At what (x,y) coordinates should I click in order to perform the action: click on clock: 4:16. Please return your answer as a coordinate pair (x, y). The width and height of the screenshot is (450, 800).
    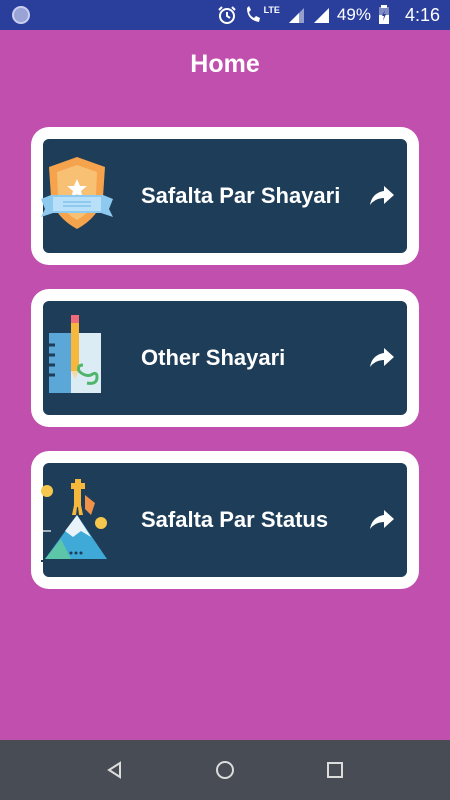
    Looking at the image, I should click on (422, 14).